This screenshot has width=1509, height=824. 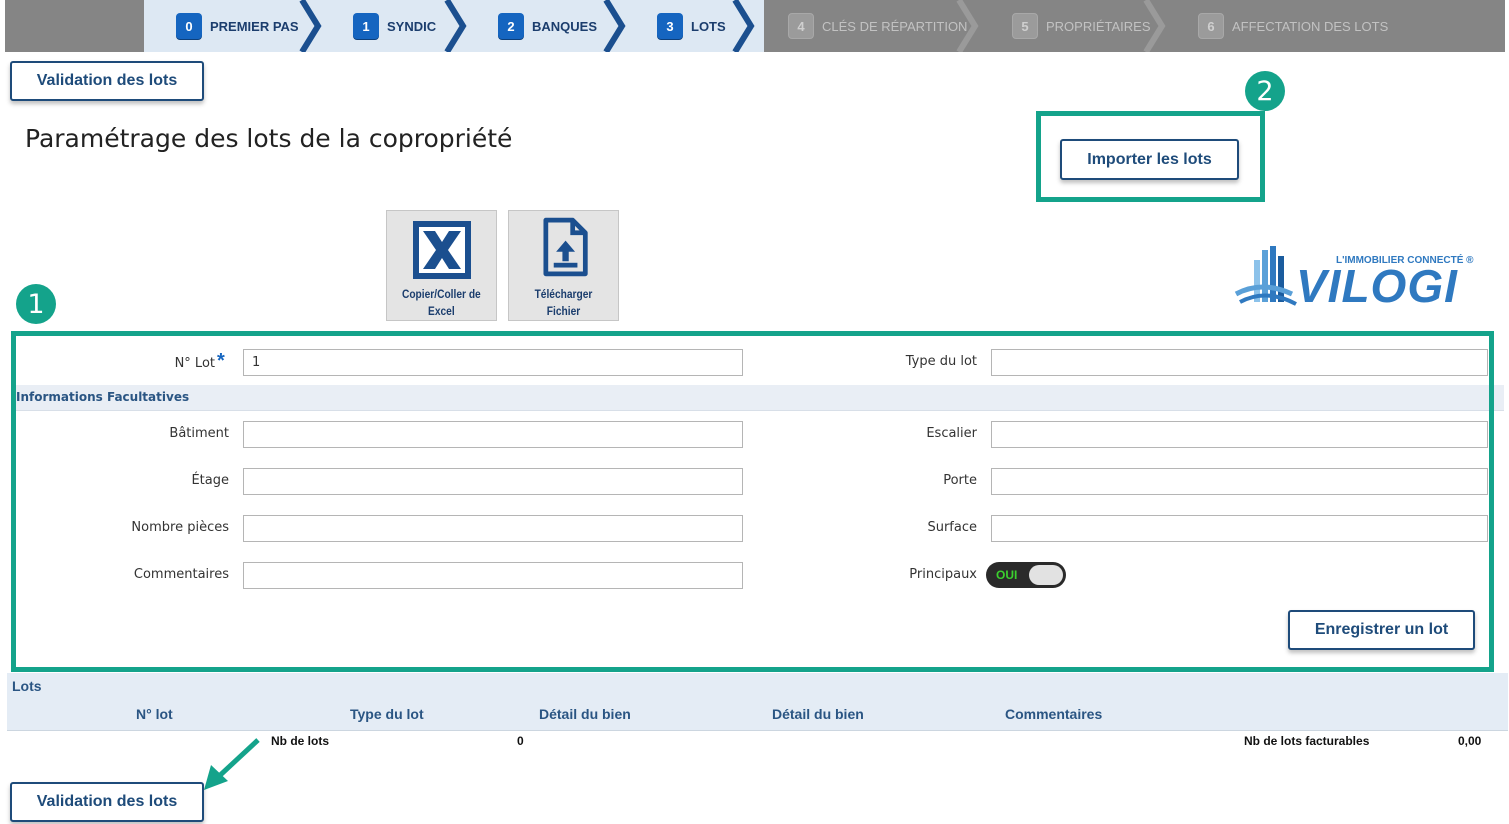 I want to click on column-header-lot-number: N° lot, so click(x=154, y=714).